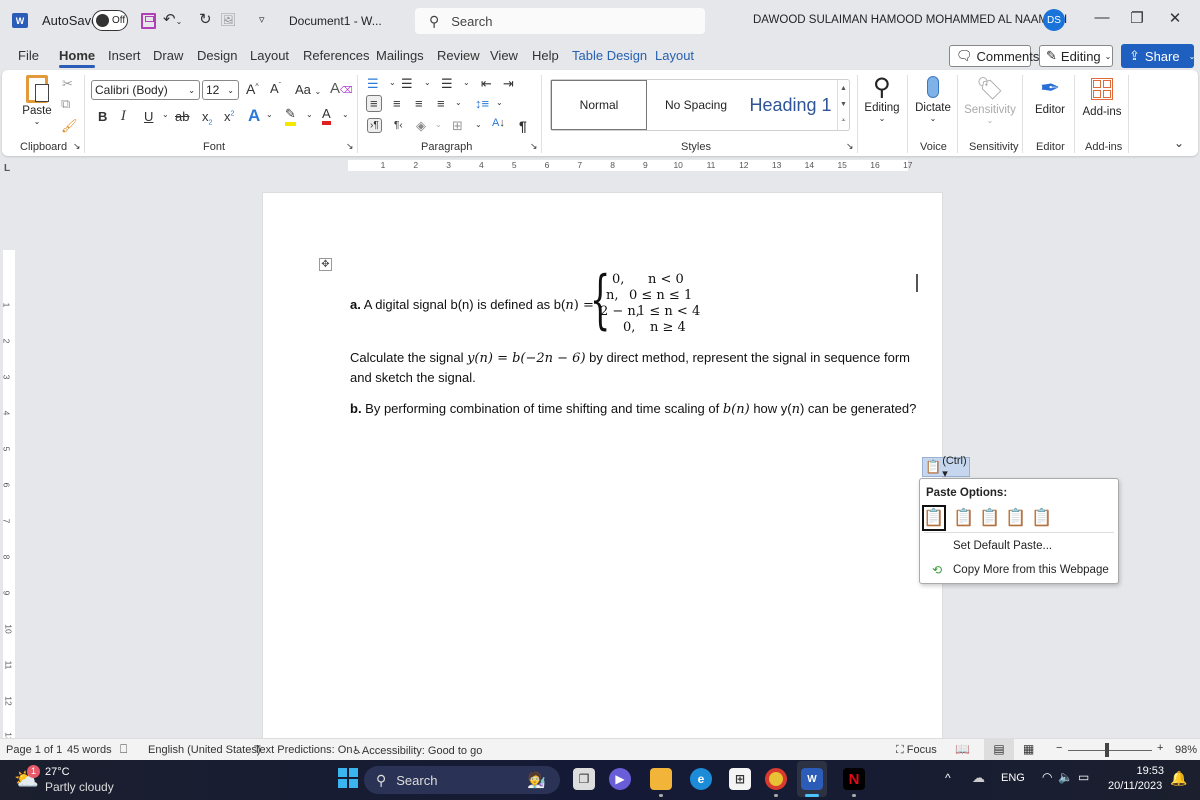  What do you see at coordinates (398, 125) in the screenshot?
I see `rtl-icon: ¶‹` at bounding box center [398, 125].